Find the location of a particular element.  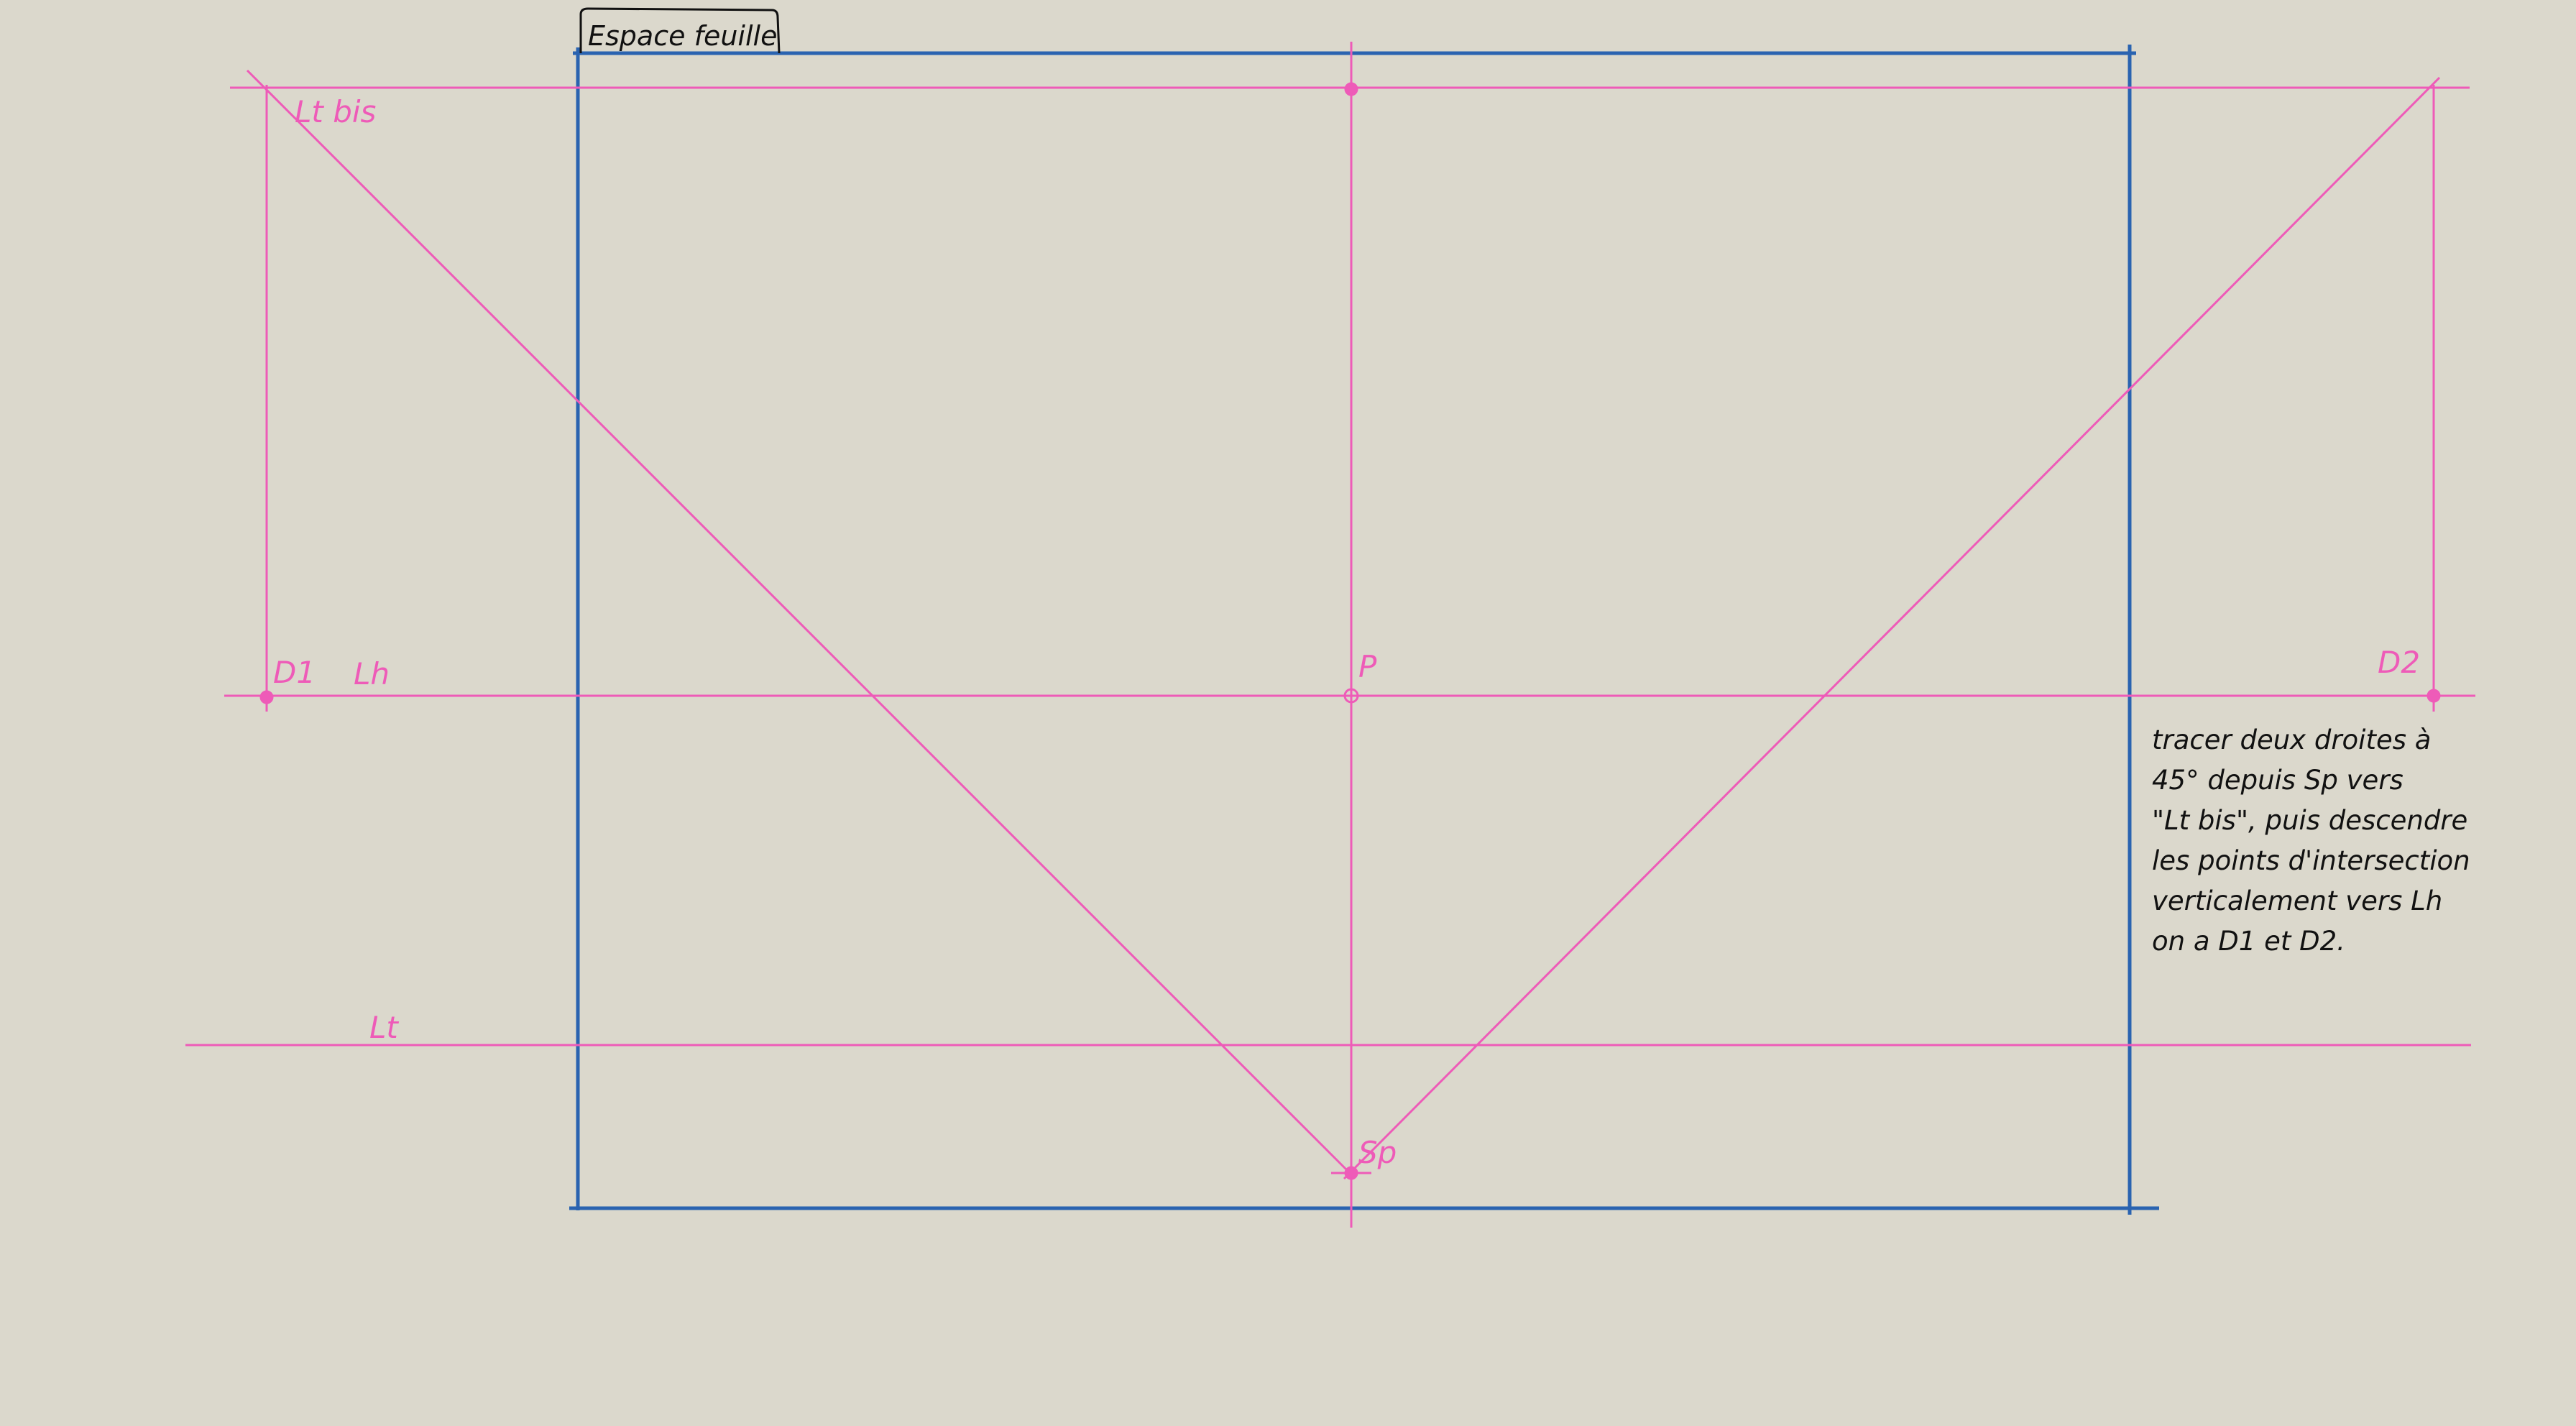

sheet-label-tab: Espace feuille is located at coordinates (680, 30).